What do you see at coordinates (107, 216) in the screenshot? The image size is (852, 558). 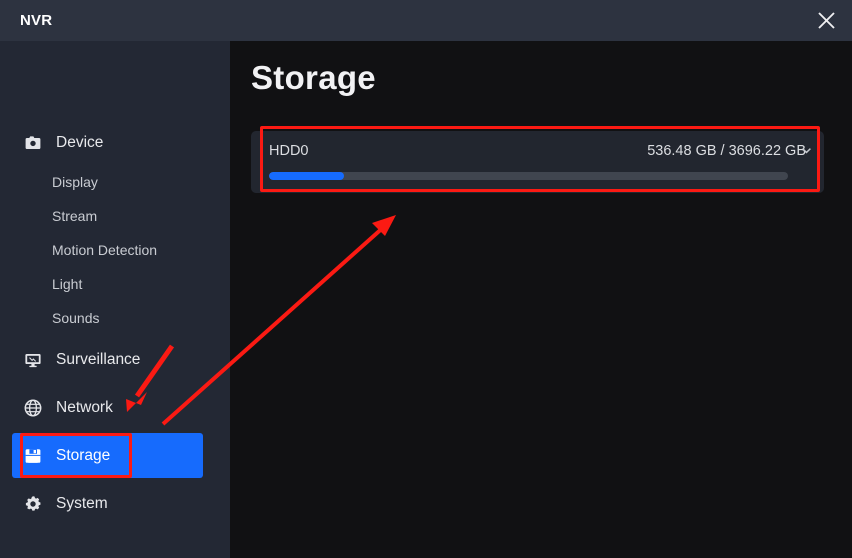 I see `sidebar-item-stream: Stream` at bounding box center [107, 216].